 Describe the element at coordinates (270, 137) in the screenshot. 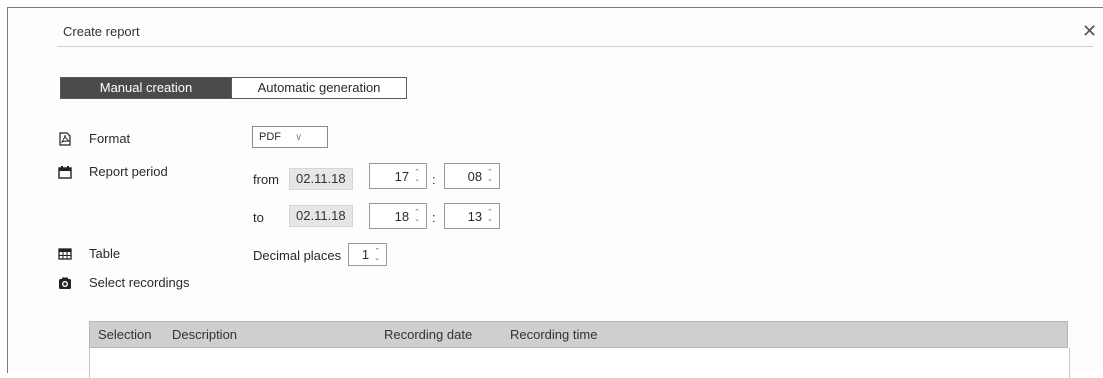

I see `format-value: PDF` at that location.